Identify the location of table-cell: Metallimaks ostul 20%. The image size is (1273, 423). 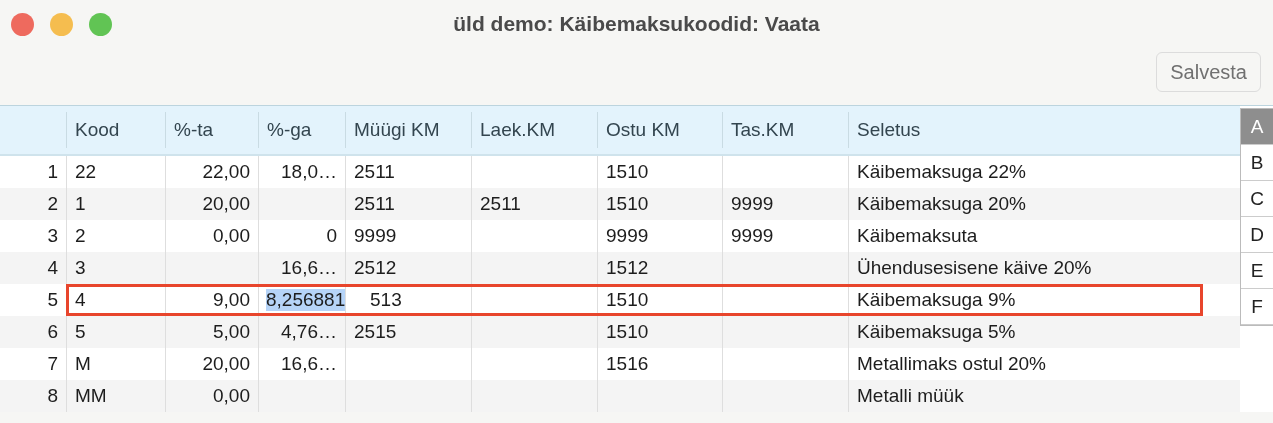
(952, 364).